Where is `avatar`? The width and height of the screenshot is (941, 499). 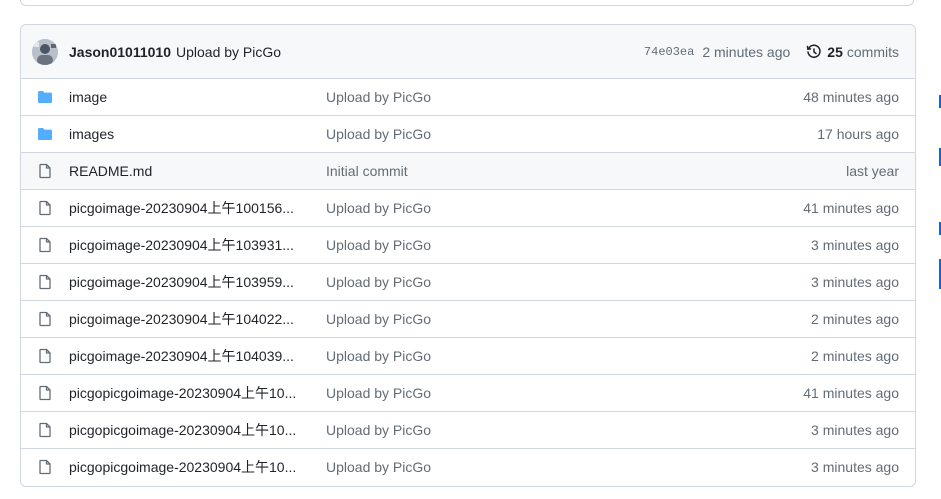
avatar is located at coordinates (45, 51).